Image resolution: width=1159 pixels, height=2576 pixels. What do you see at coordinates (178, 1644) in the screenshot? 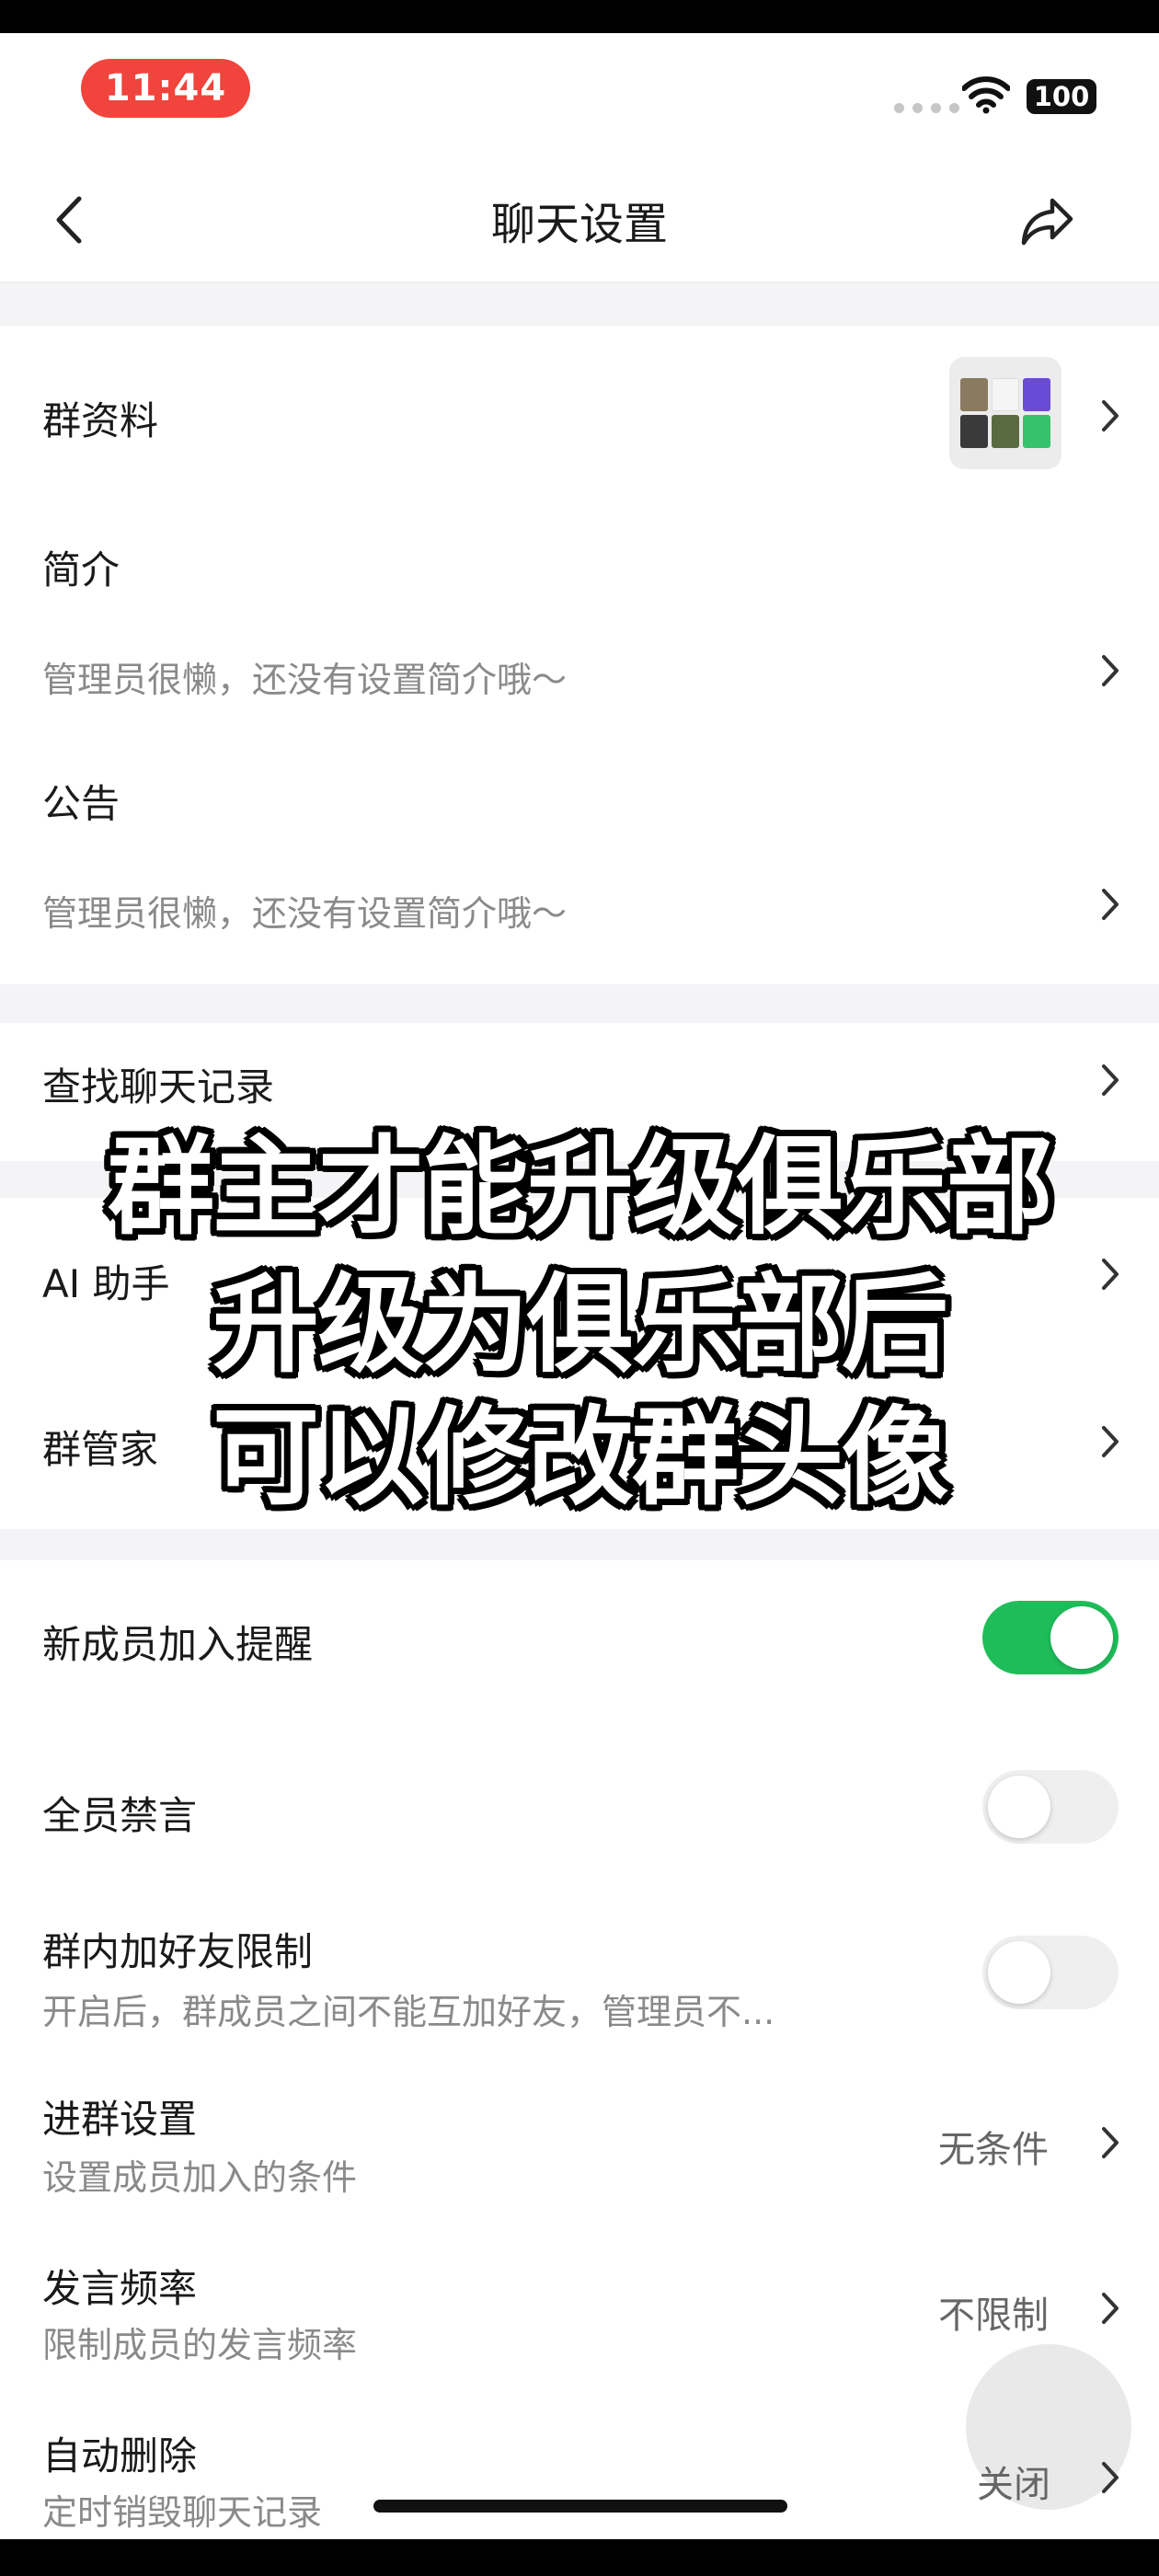
I see `new-member-alert-label: 新成员加入提醒` at bounding box center [178, 1644].